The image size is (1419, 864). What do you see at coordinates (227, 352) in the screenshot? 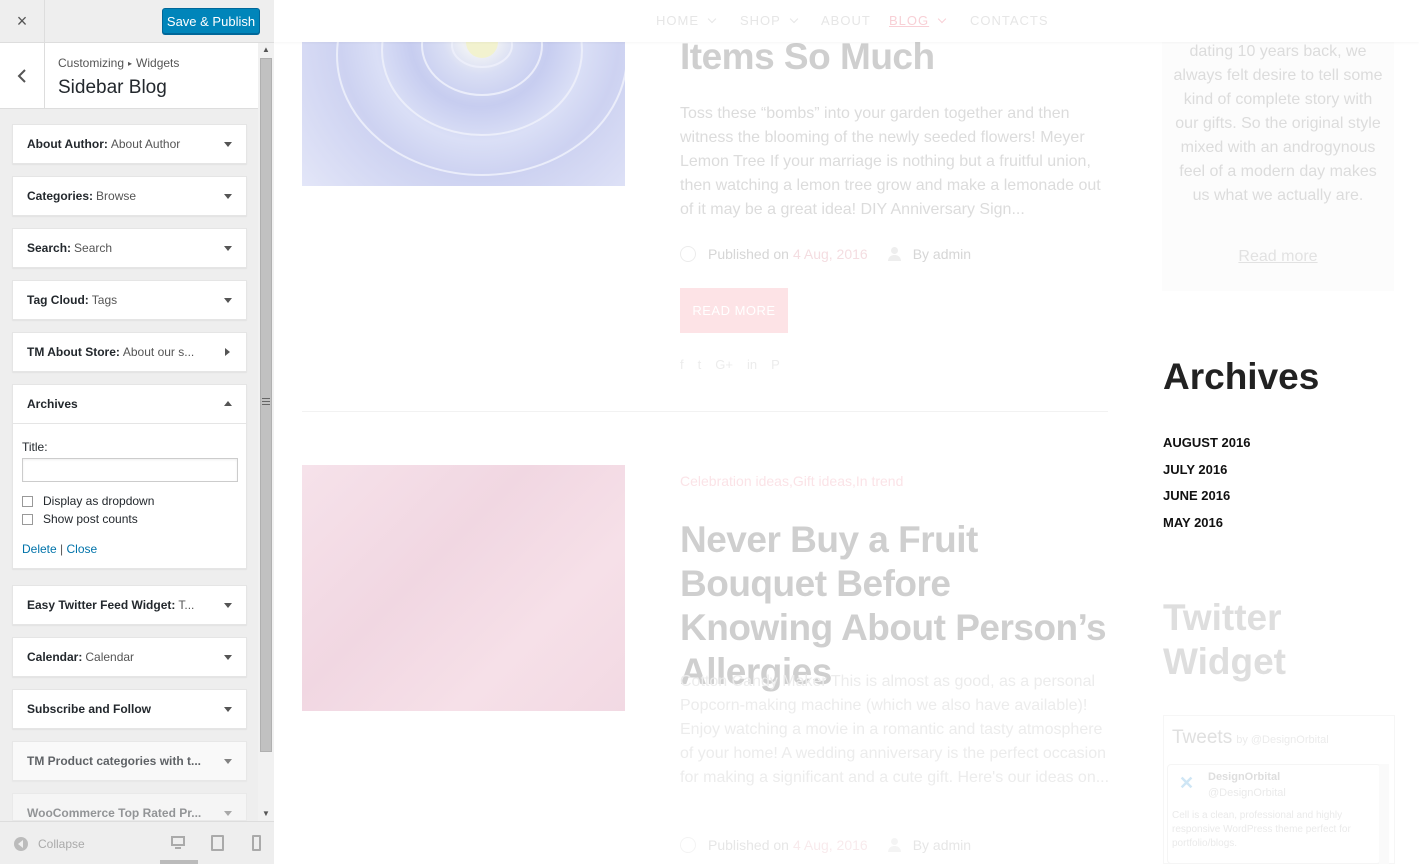
I see `chevron-right-icon` at bounding box center [227, 352].